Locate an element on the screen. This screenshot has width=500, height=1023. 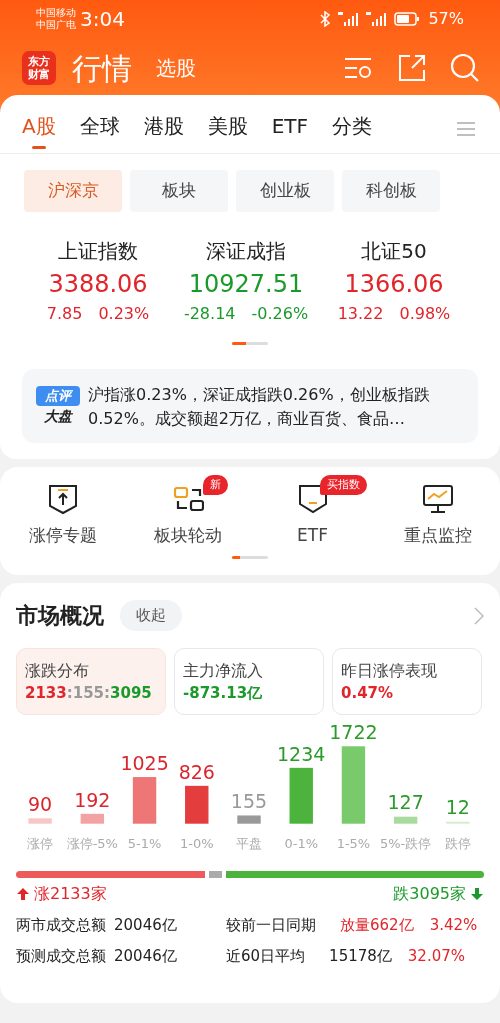
decliners-count: 跌3095家 is located at coordinates (429, 894).